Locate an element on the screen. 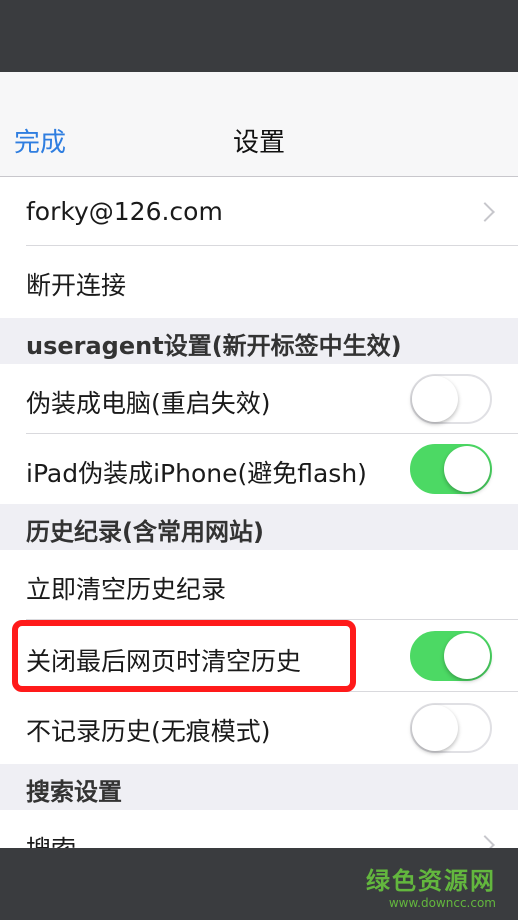  account-email: forky@126.com is located at coordinates (124, 211).